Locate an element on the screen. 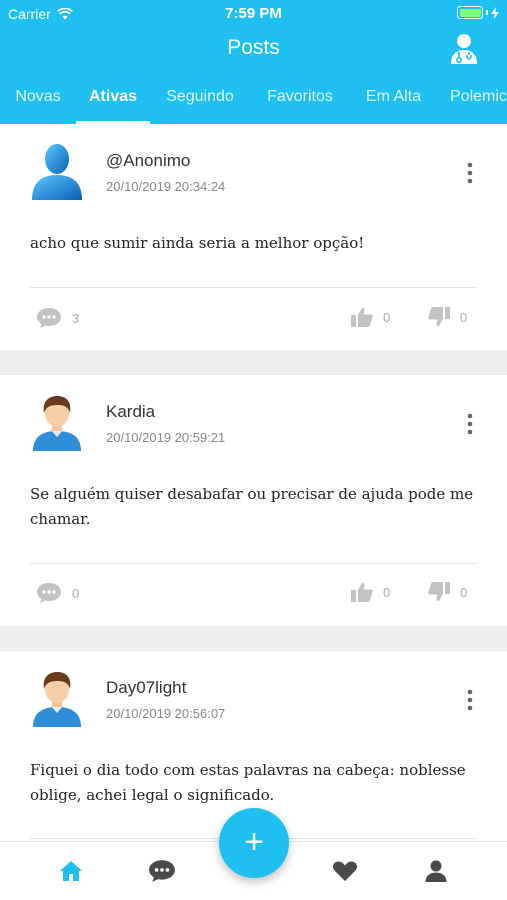  tab-novas: Novas is located at coordinates (38, 103).